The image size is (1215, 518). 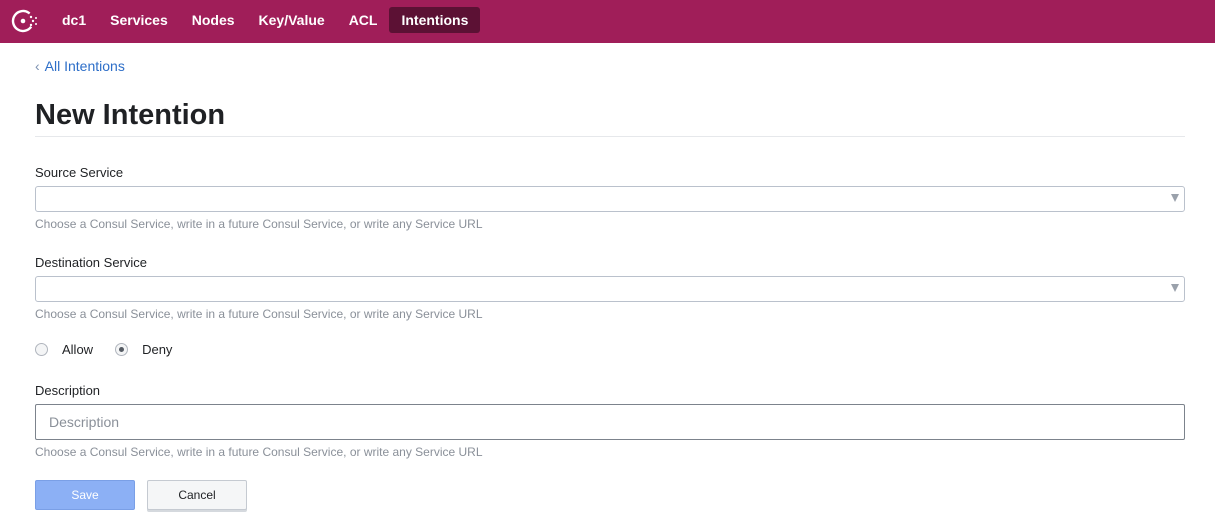 What do you see at coordinates (41, 349) in the screenshot?
I see `radio-allow-input` at bounding box center [41, 349].